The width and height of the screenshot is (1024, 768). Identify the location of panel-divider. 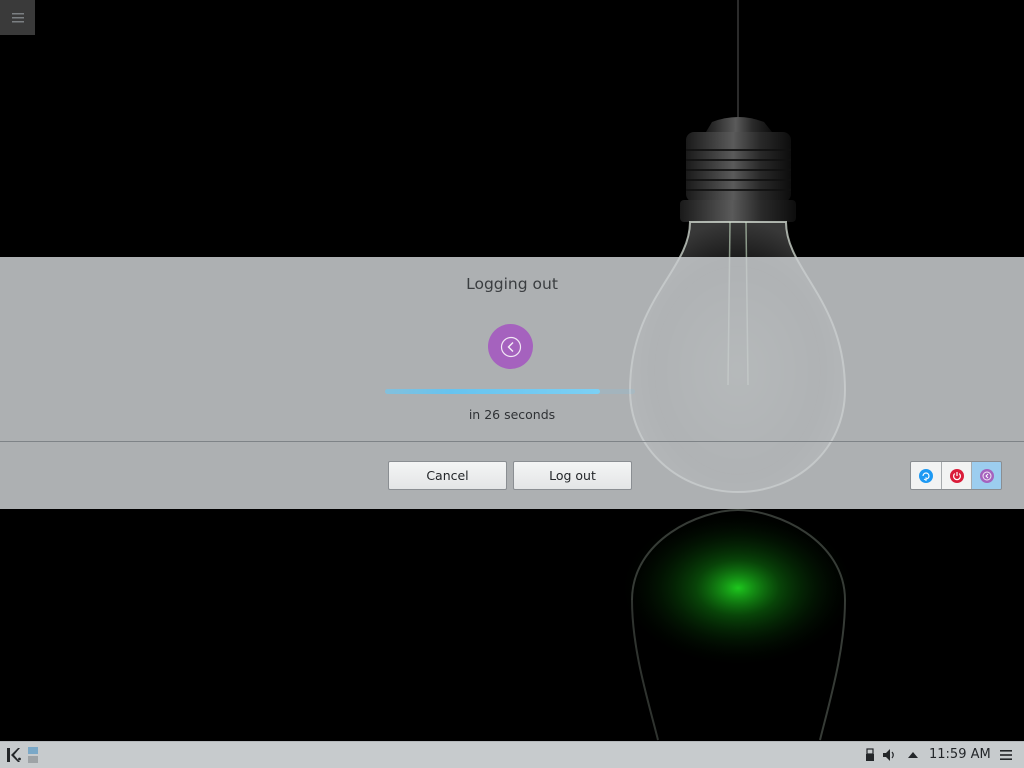
(512, 441).